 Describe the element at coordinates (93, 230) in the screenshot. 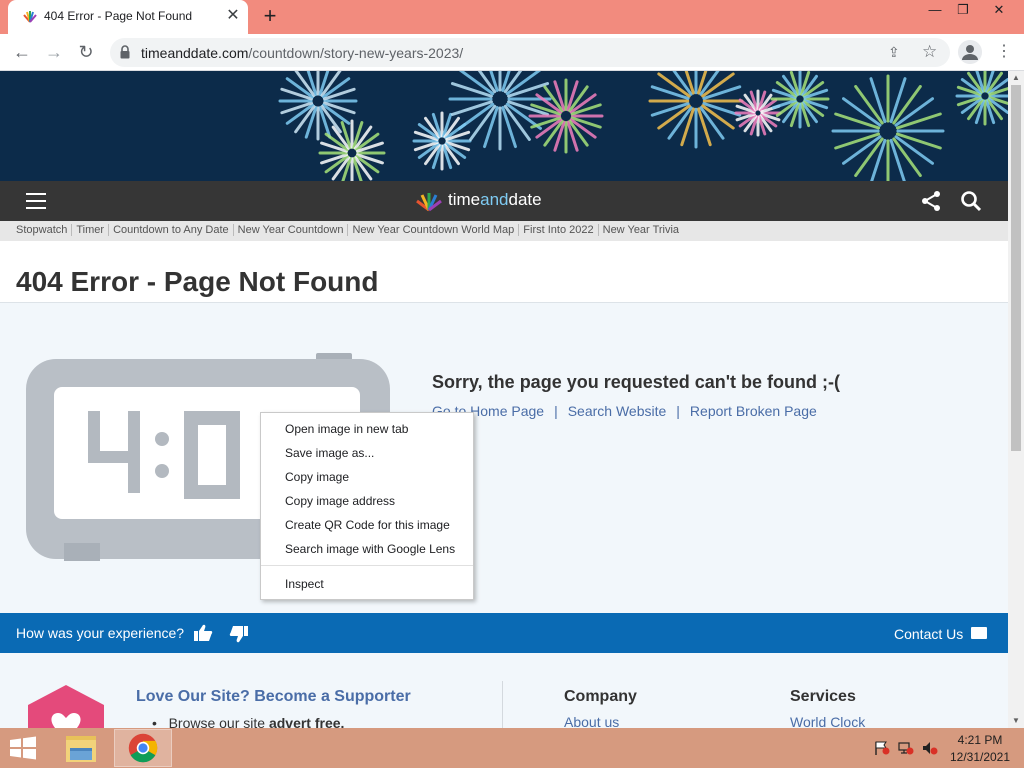

I see `subnav-link-timer: Timer` at that location.